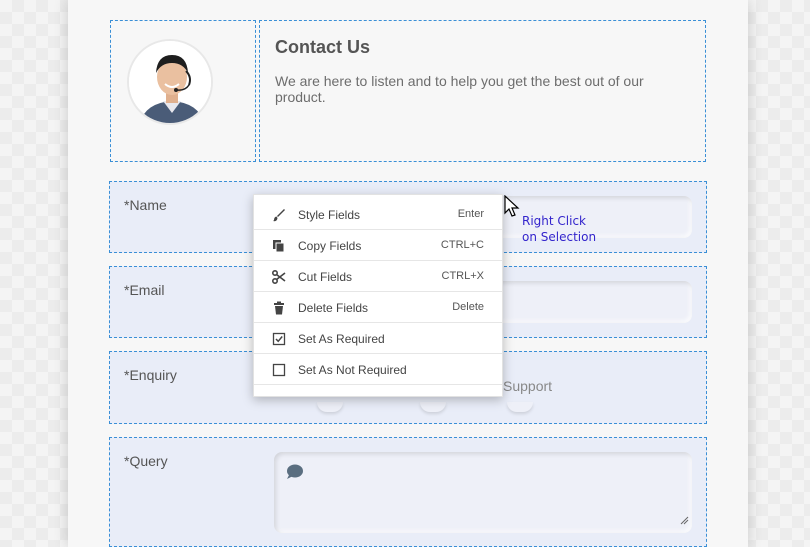  I want to click on enquiry-label: *Enquiry, so click(150, 375).